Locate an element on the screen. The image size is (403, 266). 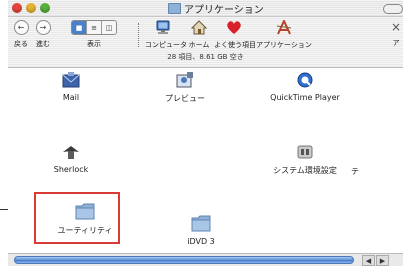
sherlock-icon is located at coordinates (71, 152).